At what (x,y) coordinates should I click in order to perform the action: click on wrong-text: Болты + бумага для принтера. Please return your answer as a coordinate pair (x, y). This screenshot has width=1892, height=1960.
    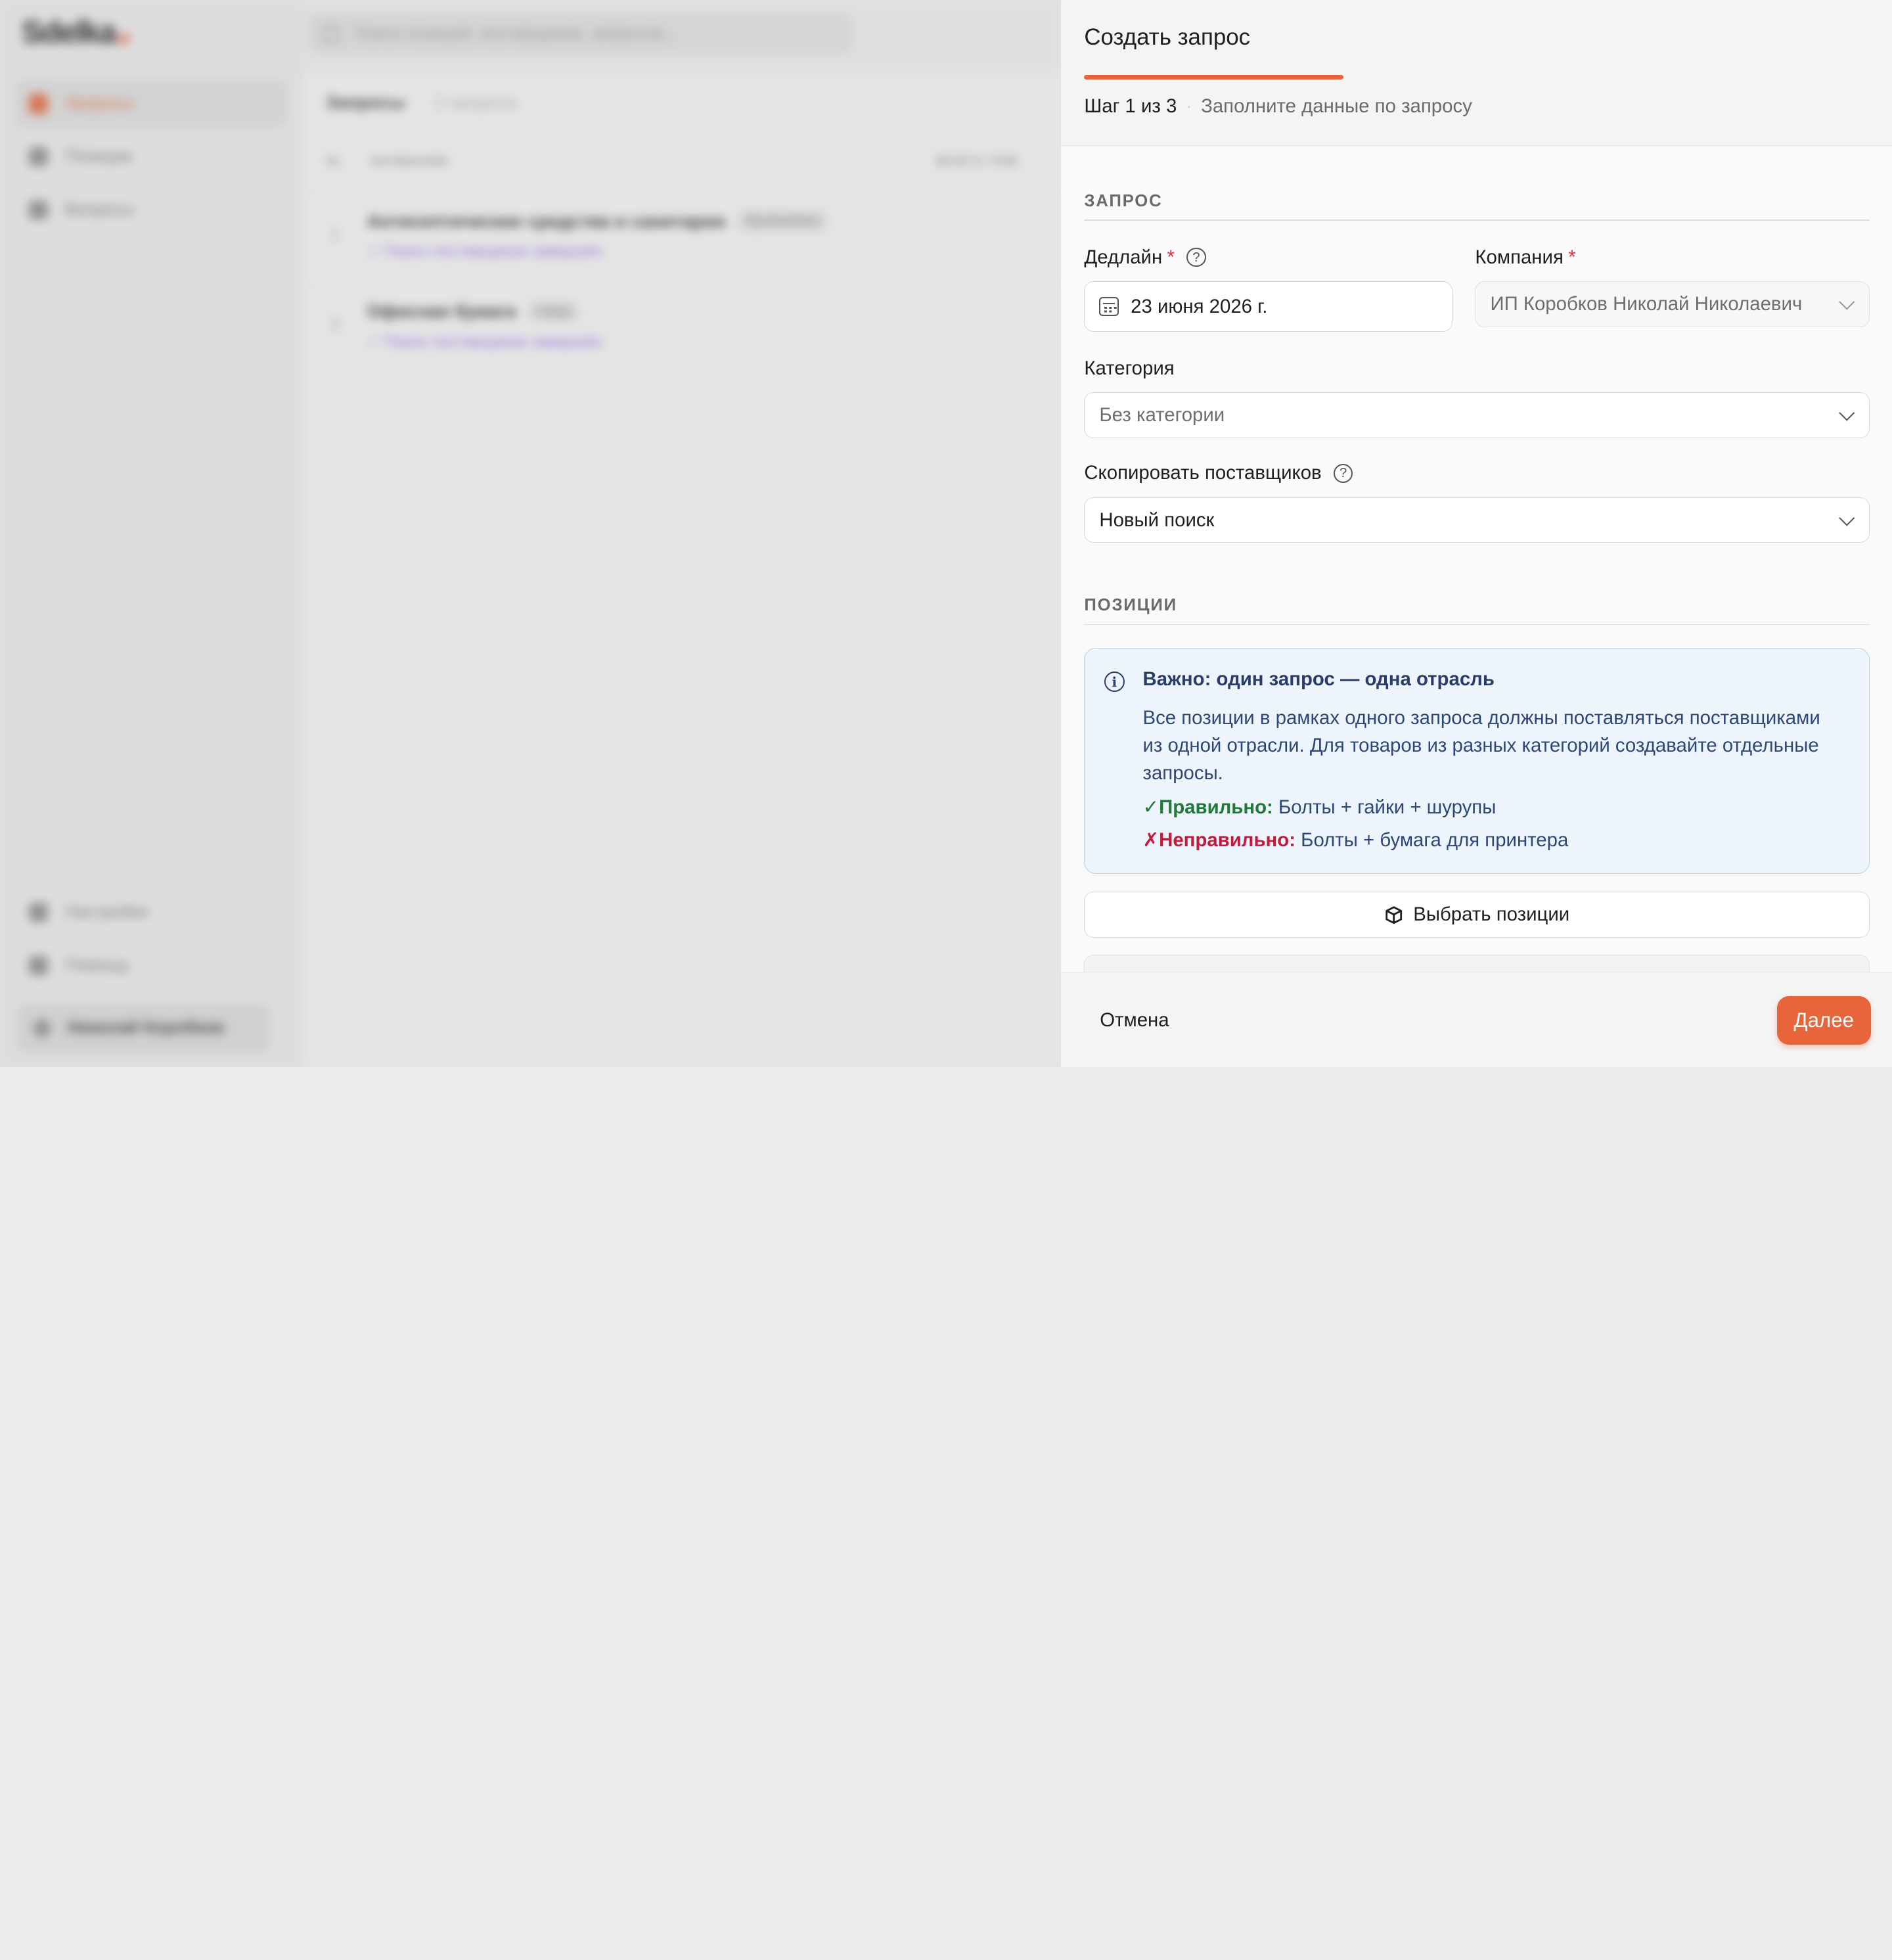
    Looking at the image, I should click on (1432, 840).